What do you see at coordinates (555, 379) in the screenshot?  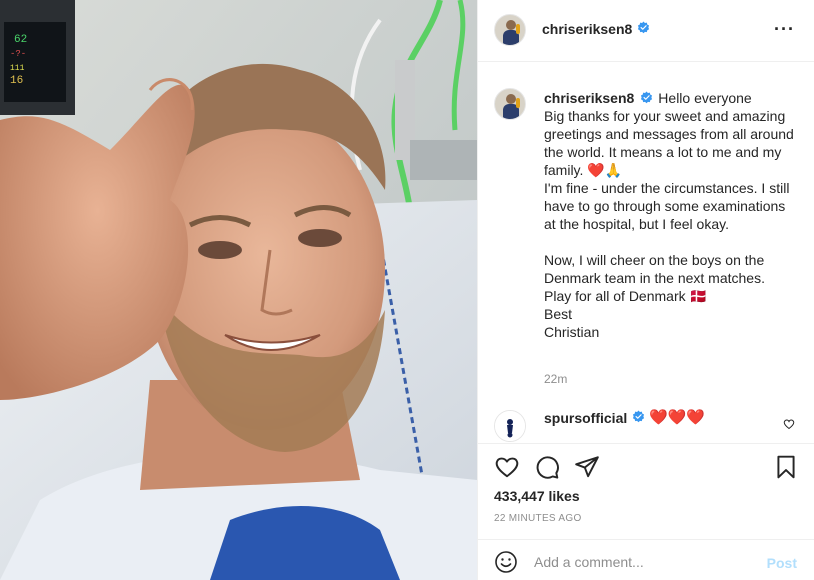 I see `caption-time-ago: 22m` at bounding box center [555, 379].